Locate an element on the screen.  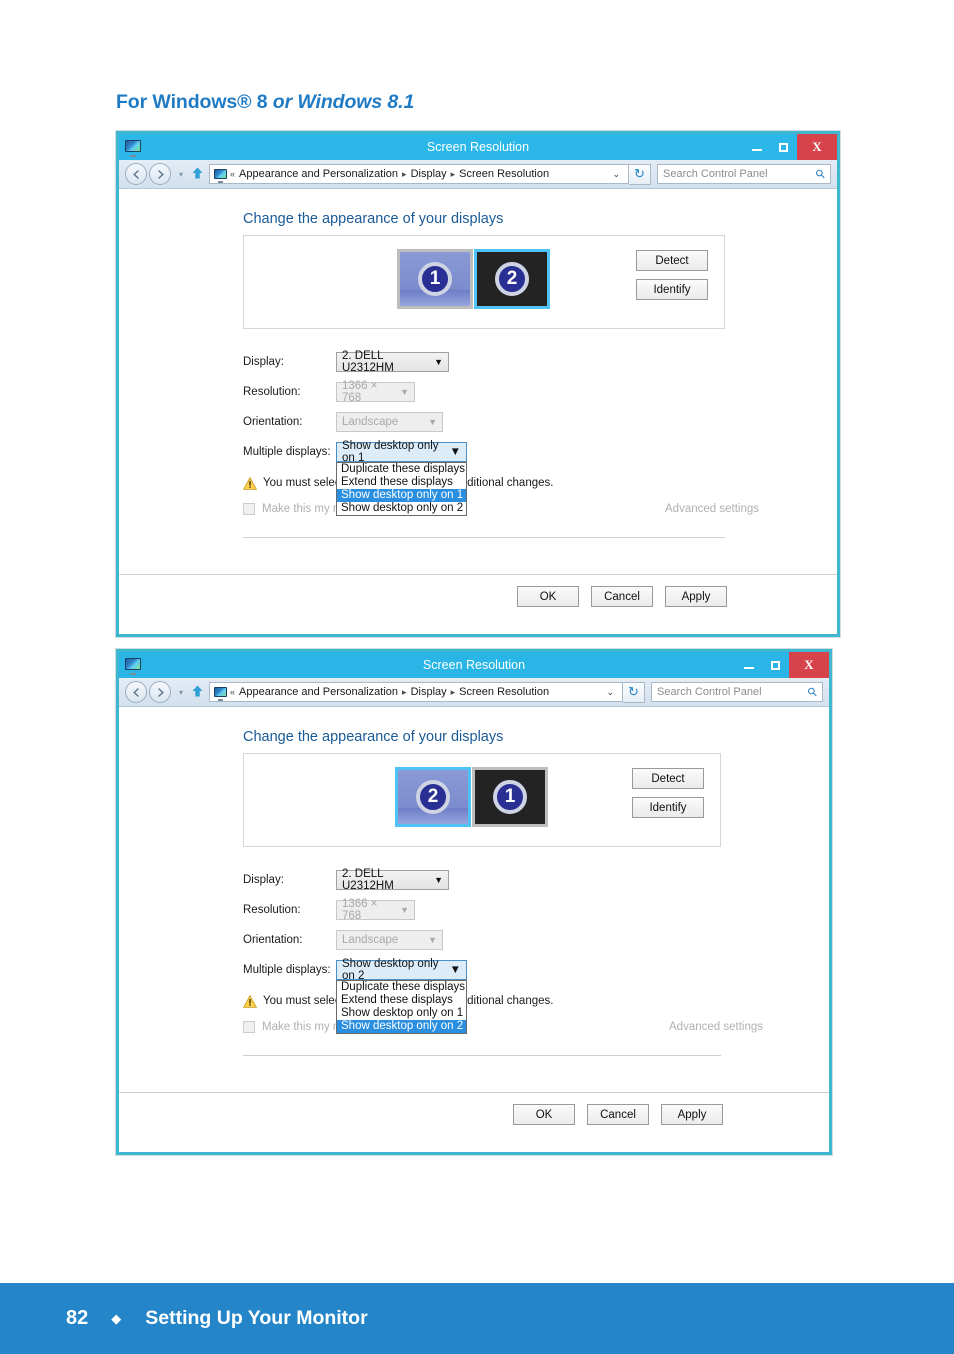
page-heading-italic: or Windows 8.1 is located at coordinates (343, 102).